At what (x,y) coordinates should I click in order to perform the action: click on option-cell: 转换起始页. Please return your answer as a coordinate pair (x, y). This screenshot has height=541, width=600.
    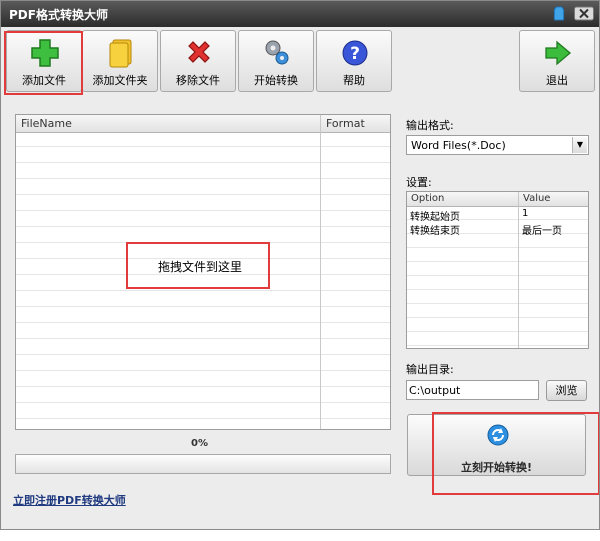
    Looking at the image, I should click on (435, 217).